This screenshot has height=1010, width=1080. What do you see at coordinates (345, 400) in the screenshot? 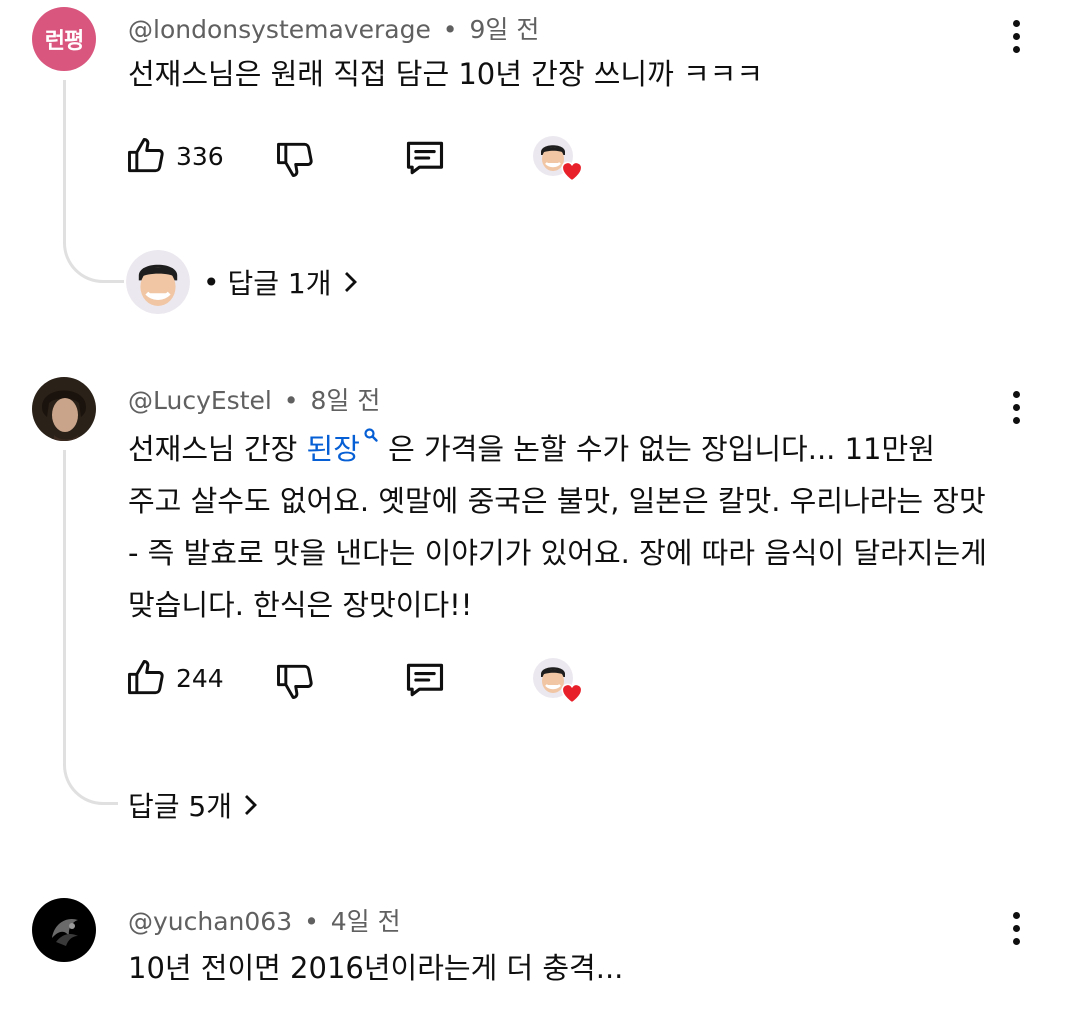
I see `comment-time: 8일 전` at bounding box center [345, 400].